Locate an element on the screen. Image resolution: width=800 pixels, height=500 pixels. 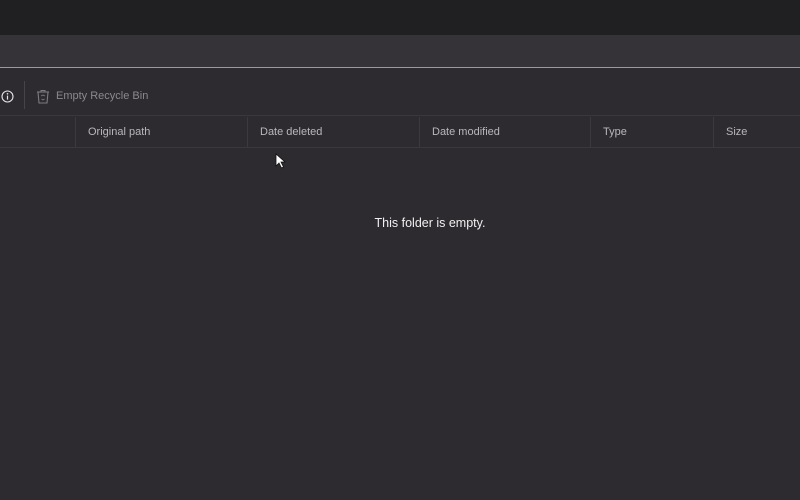
mouse-cursor-icon is located at coordinates (281, 161).